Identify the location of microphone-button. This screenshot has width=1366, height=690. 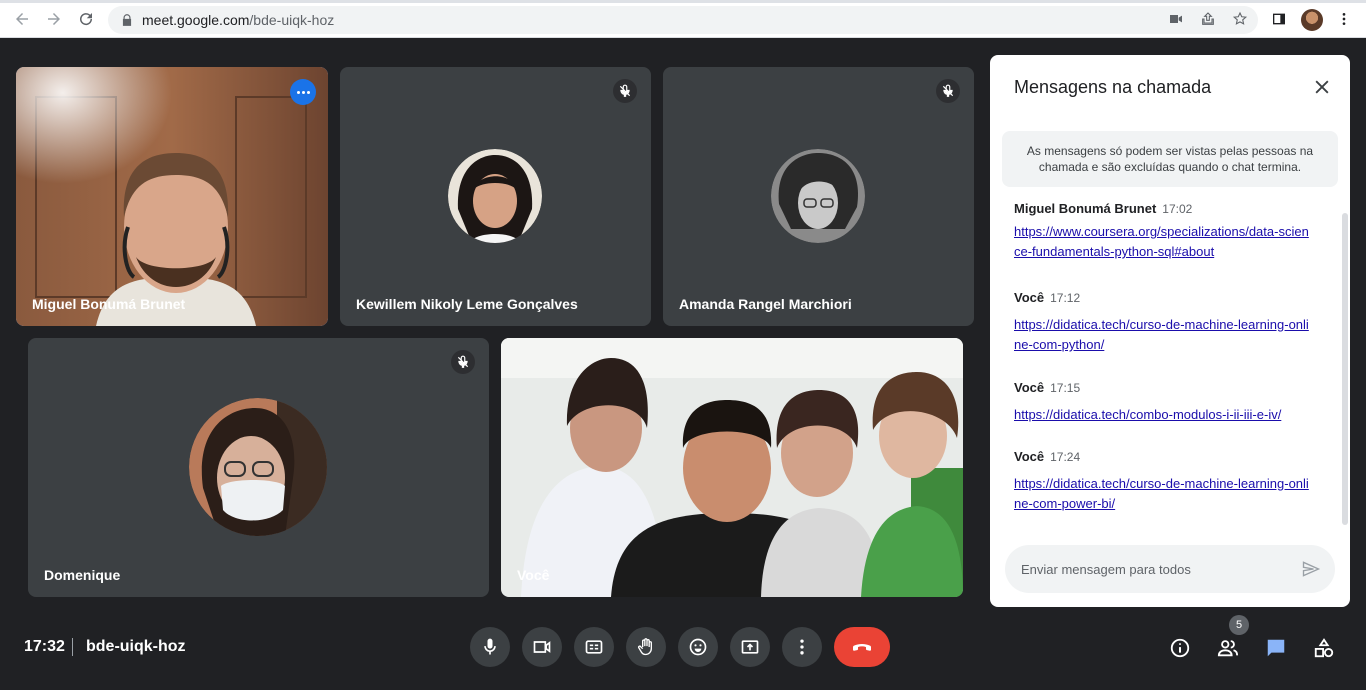
(490, 647).